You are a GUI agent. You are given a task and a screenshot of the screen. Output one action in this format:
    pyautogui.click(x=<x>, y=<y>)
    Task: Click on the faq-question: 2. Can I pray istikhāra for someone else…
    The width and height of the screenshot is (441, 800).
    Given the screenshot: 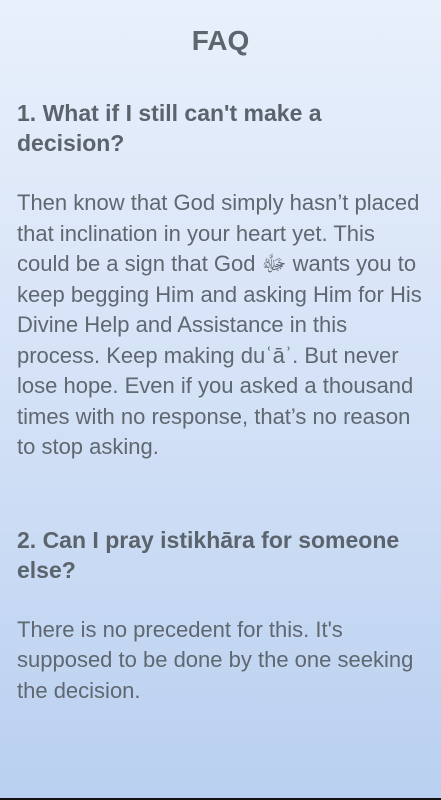 What is the action you would take?
    pyautogui.click(x=208, y=554)
    